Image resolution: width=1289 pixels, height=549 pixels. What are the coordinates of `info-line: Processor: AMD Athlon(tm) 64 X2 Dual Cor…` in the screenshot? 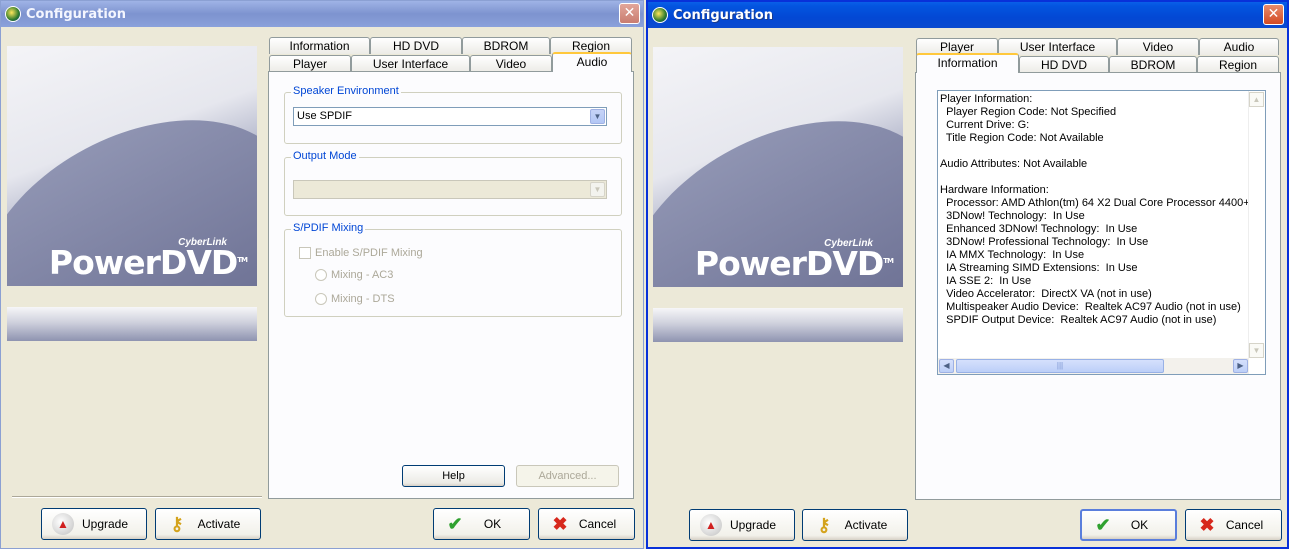 It's located at (1099, 203).